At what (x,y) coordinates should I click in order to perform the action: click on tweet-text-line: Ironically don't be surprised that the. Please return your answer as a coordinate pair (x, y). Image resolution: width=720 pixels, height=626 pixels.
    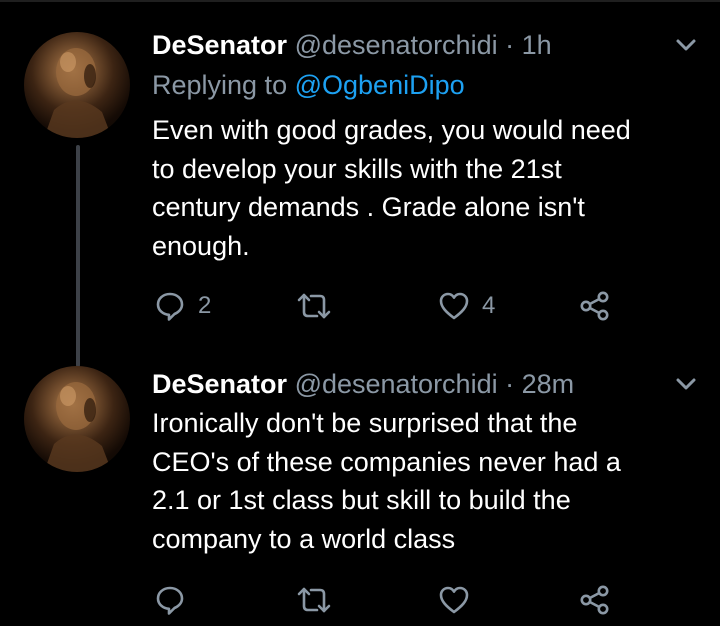
    Looking at the image, I should click on (365, 423).